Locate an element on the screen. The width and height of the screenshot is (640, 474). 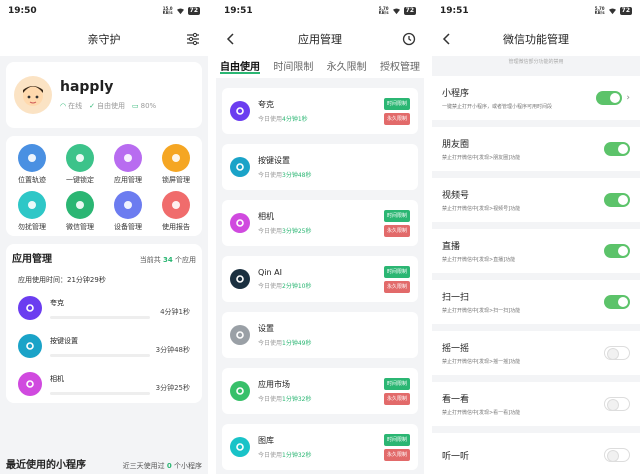
app-card: 设置 今日使用1分钟49秒 is located at coordinates (320, 335).